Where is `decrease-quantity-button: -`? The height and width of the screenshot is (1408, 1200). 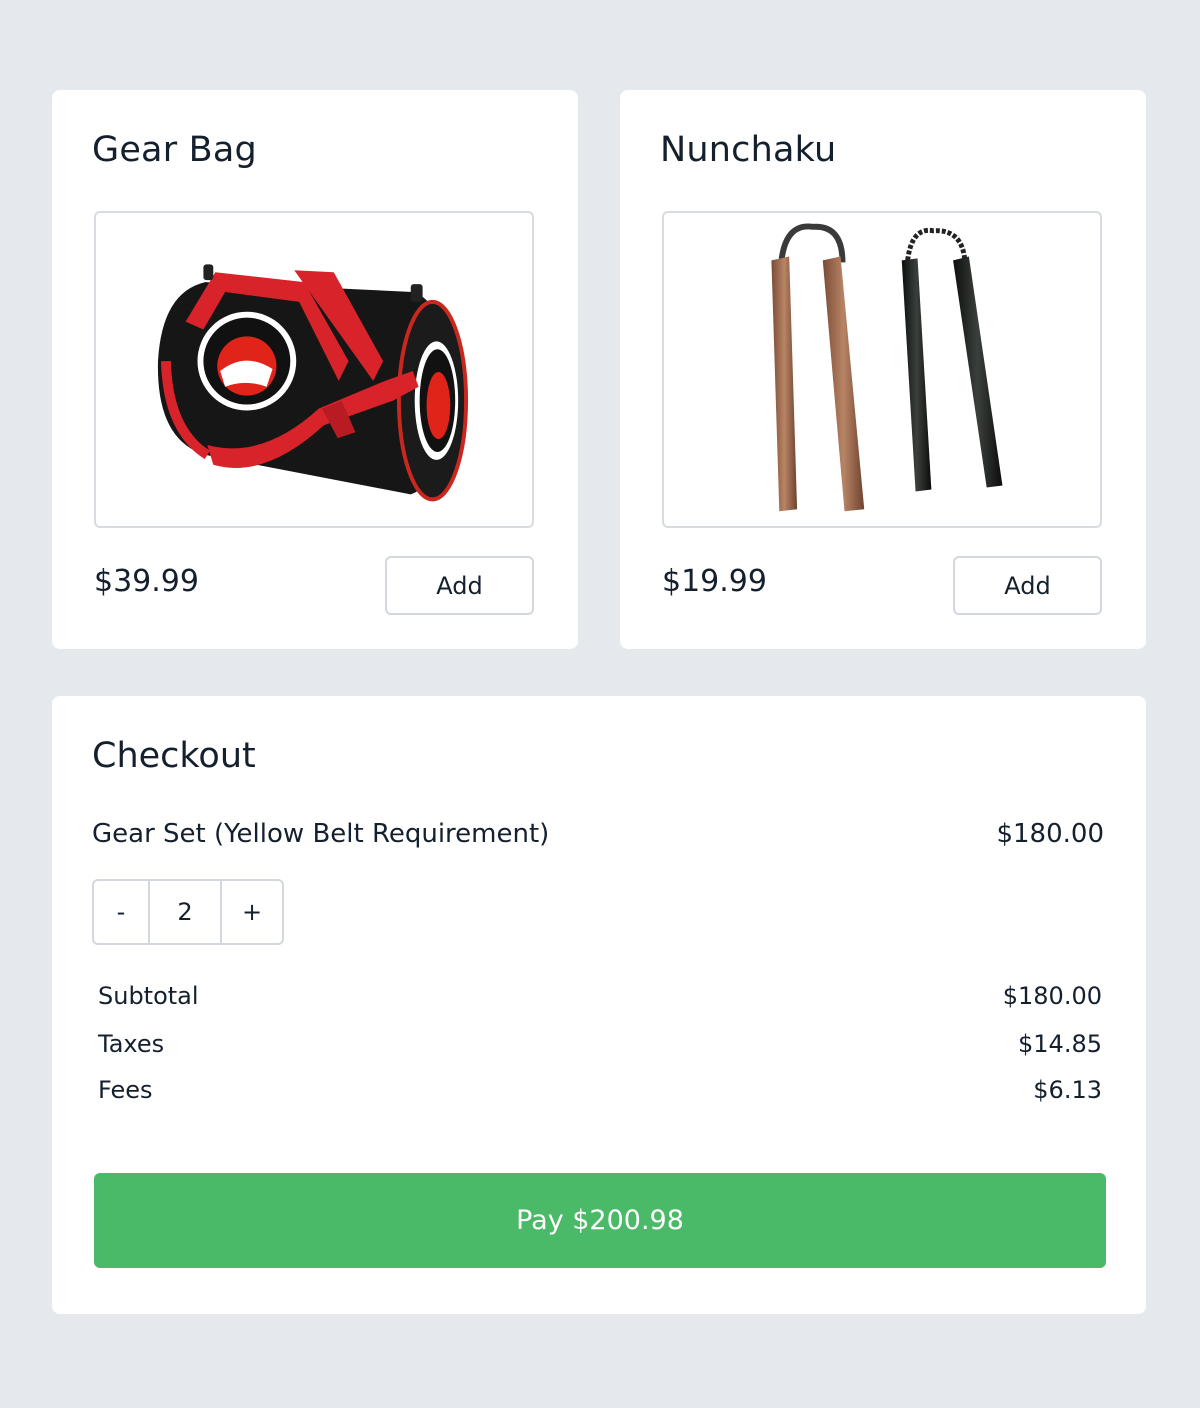 decrease-quantity-button: - is located at coordinates (122, 912).